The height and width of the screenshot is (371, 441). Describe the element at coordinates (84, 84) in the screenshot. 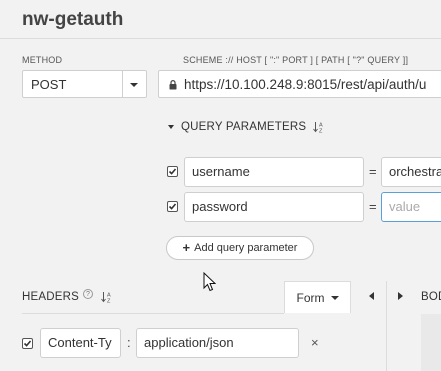

I see `method-select: POST` at that location.